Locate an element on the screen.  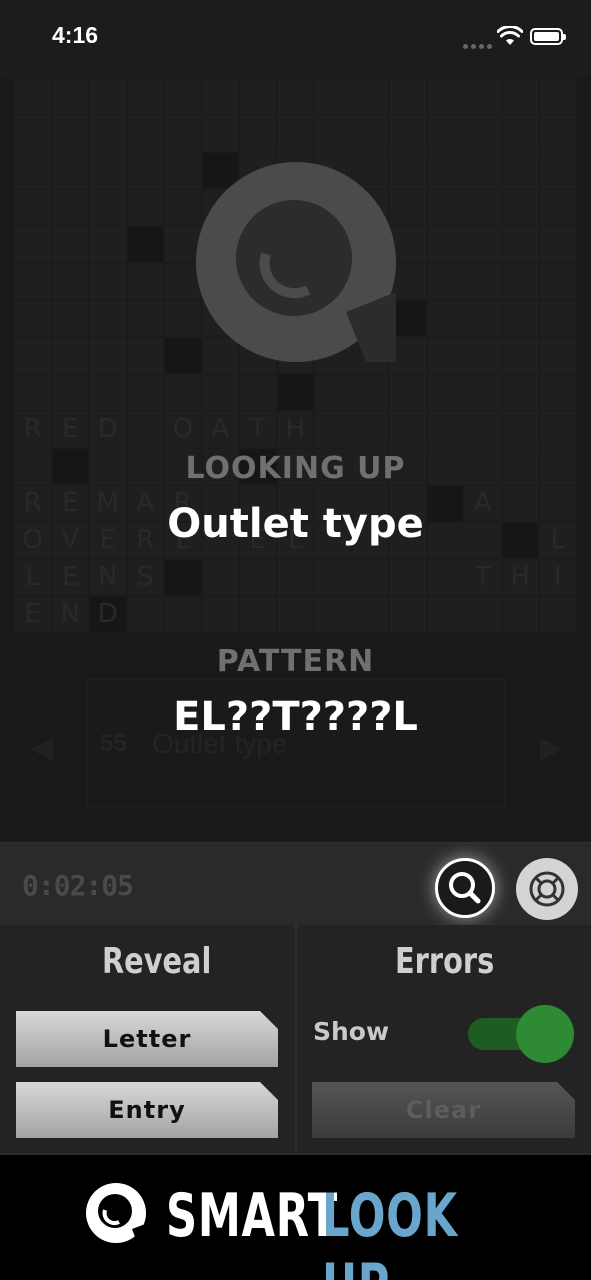
clear-errors-button: Clear is located at coordinates (443, 1110).